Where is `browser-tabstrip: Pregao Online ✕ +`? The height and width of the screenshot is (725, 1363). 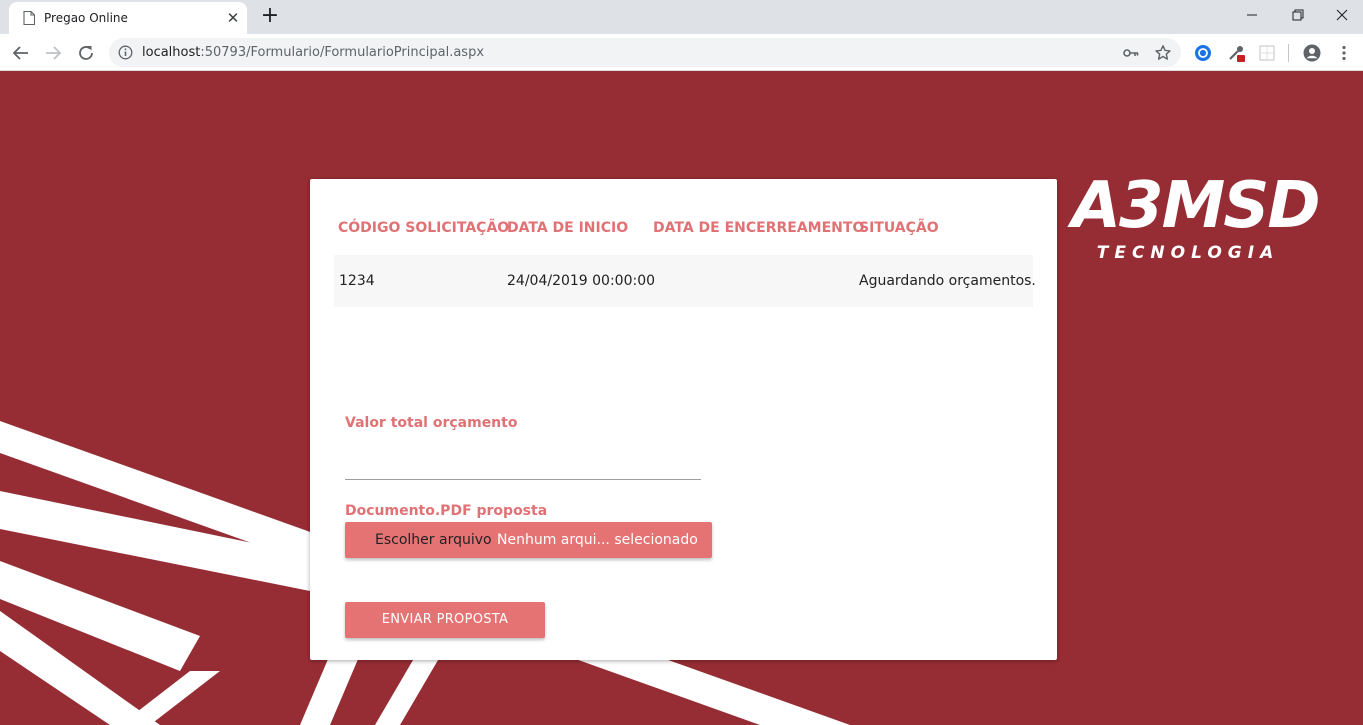 browser-tabstrip: Pregao Online ✕ + is located at coordinates (681, 17).